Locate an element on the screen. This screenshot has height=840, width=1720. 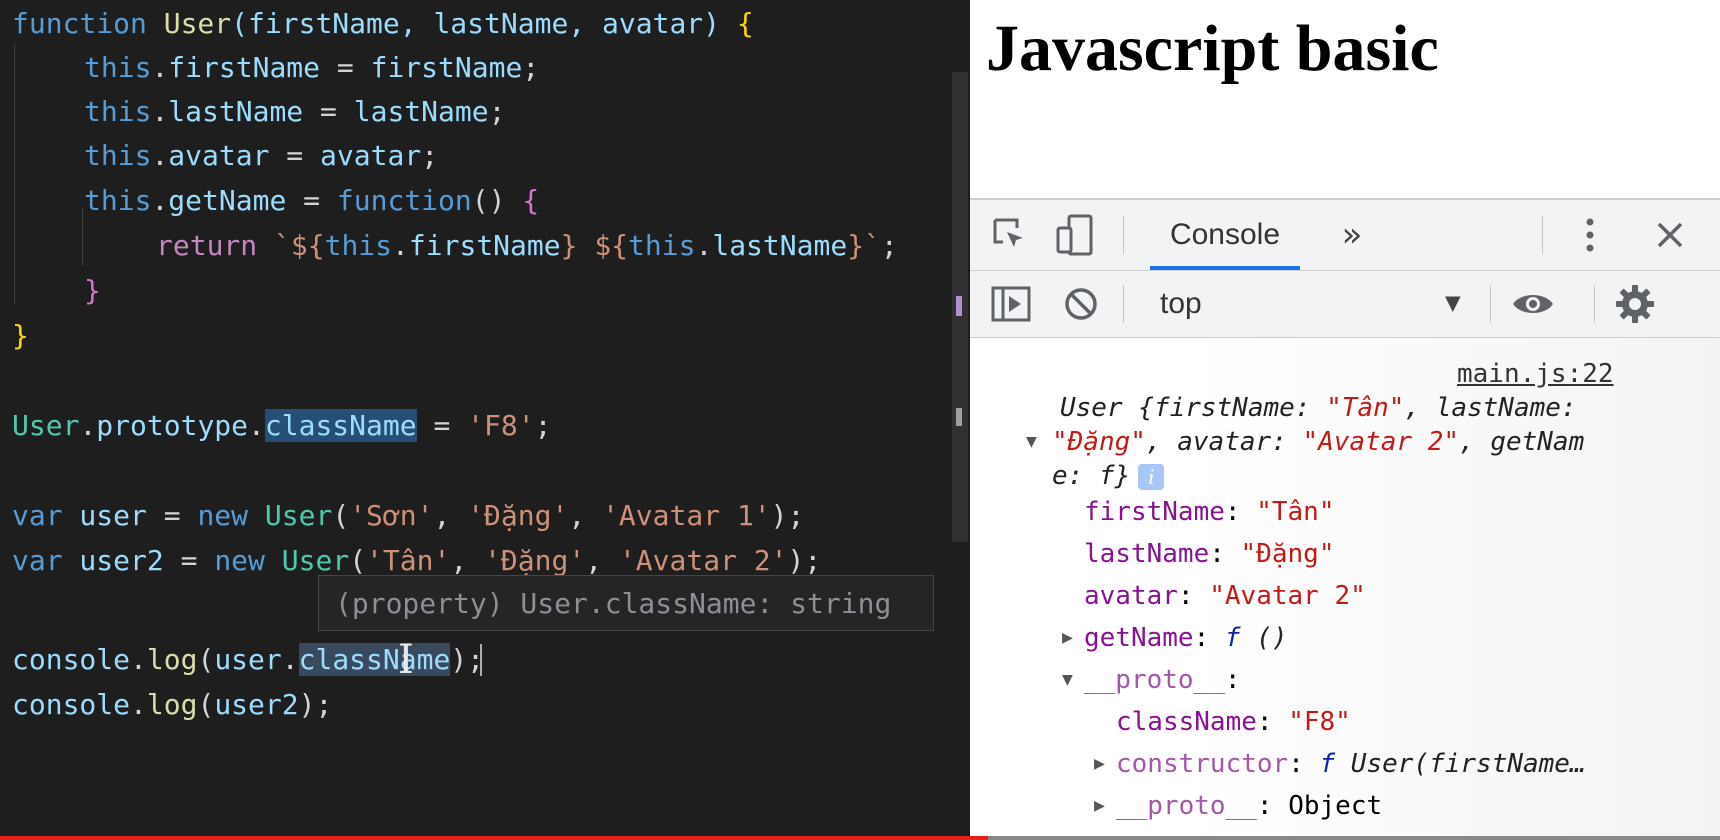
value: lastName is located at coordinates (421, 111).